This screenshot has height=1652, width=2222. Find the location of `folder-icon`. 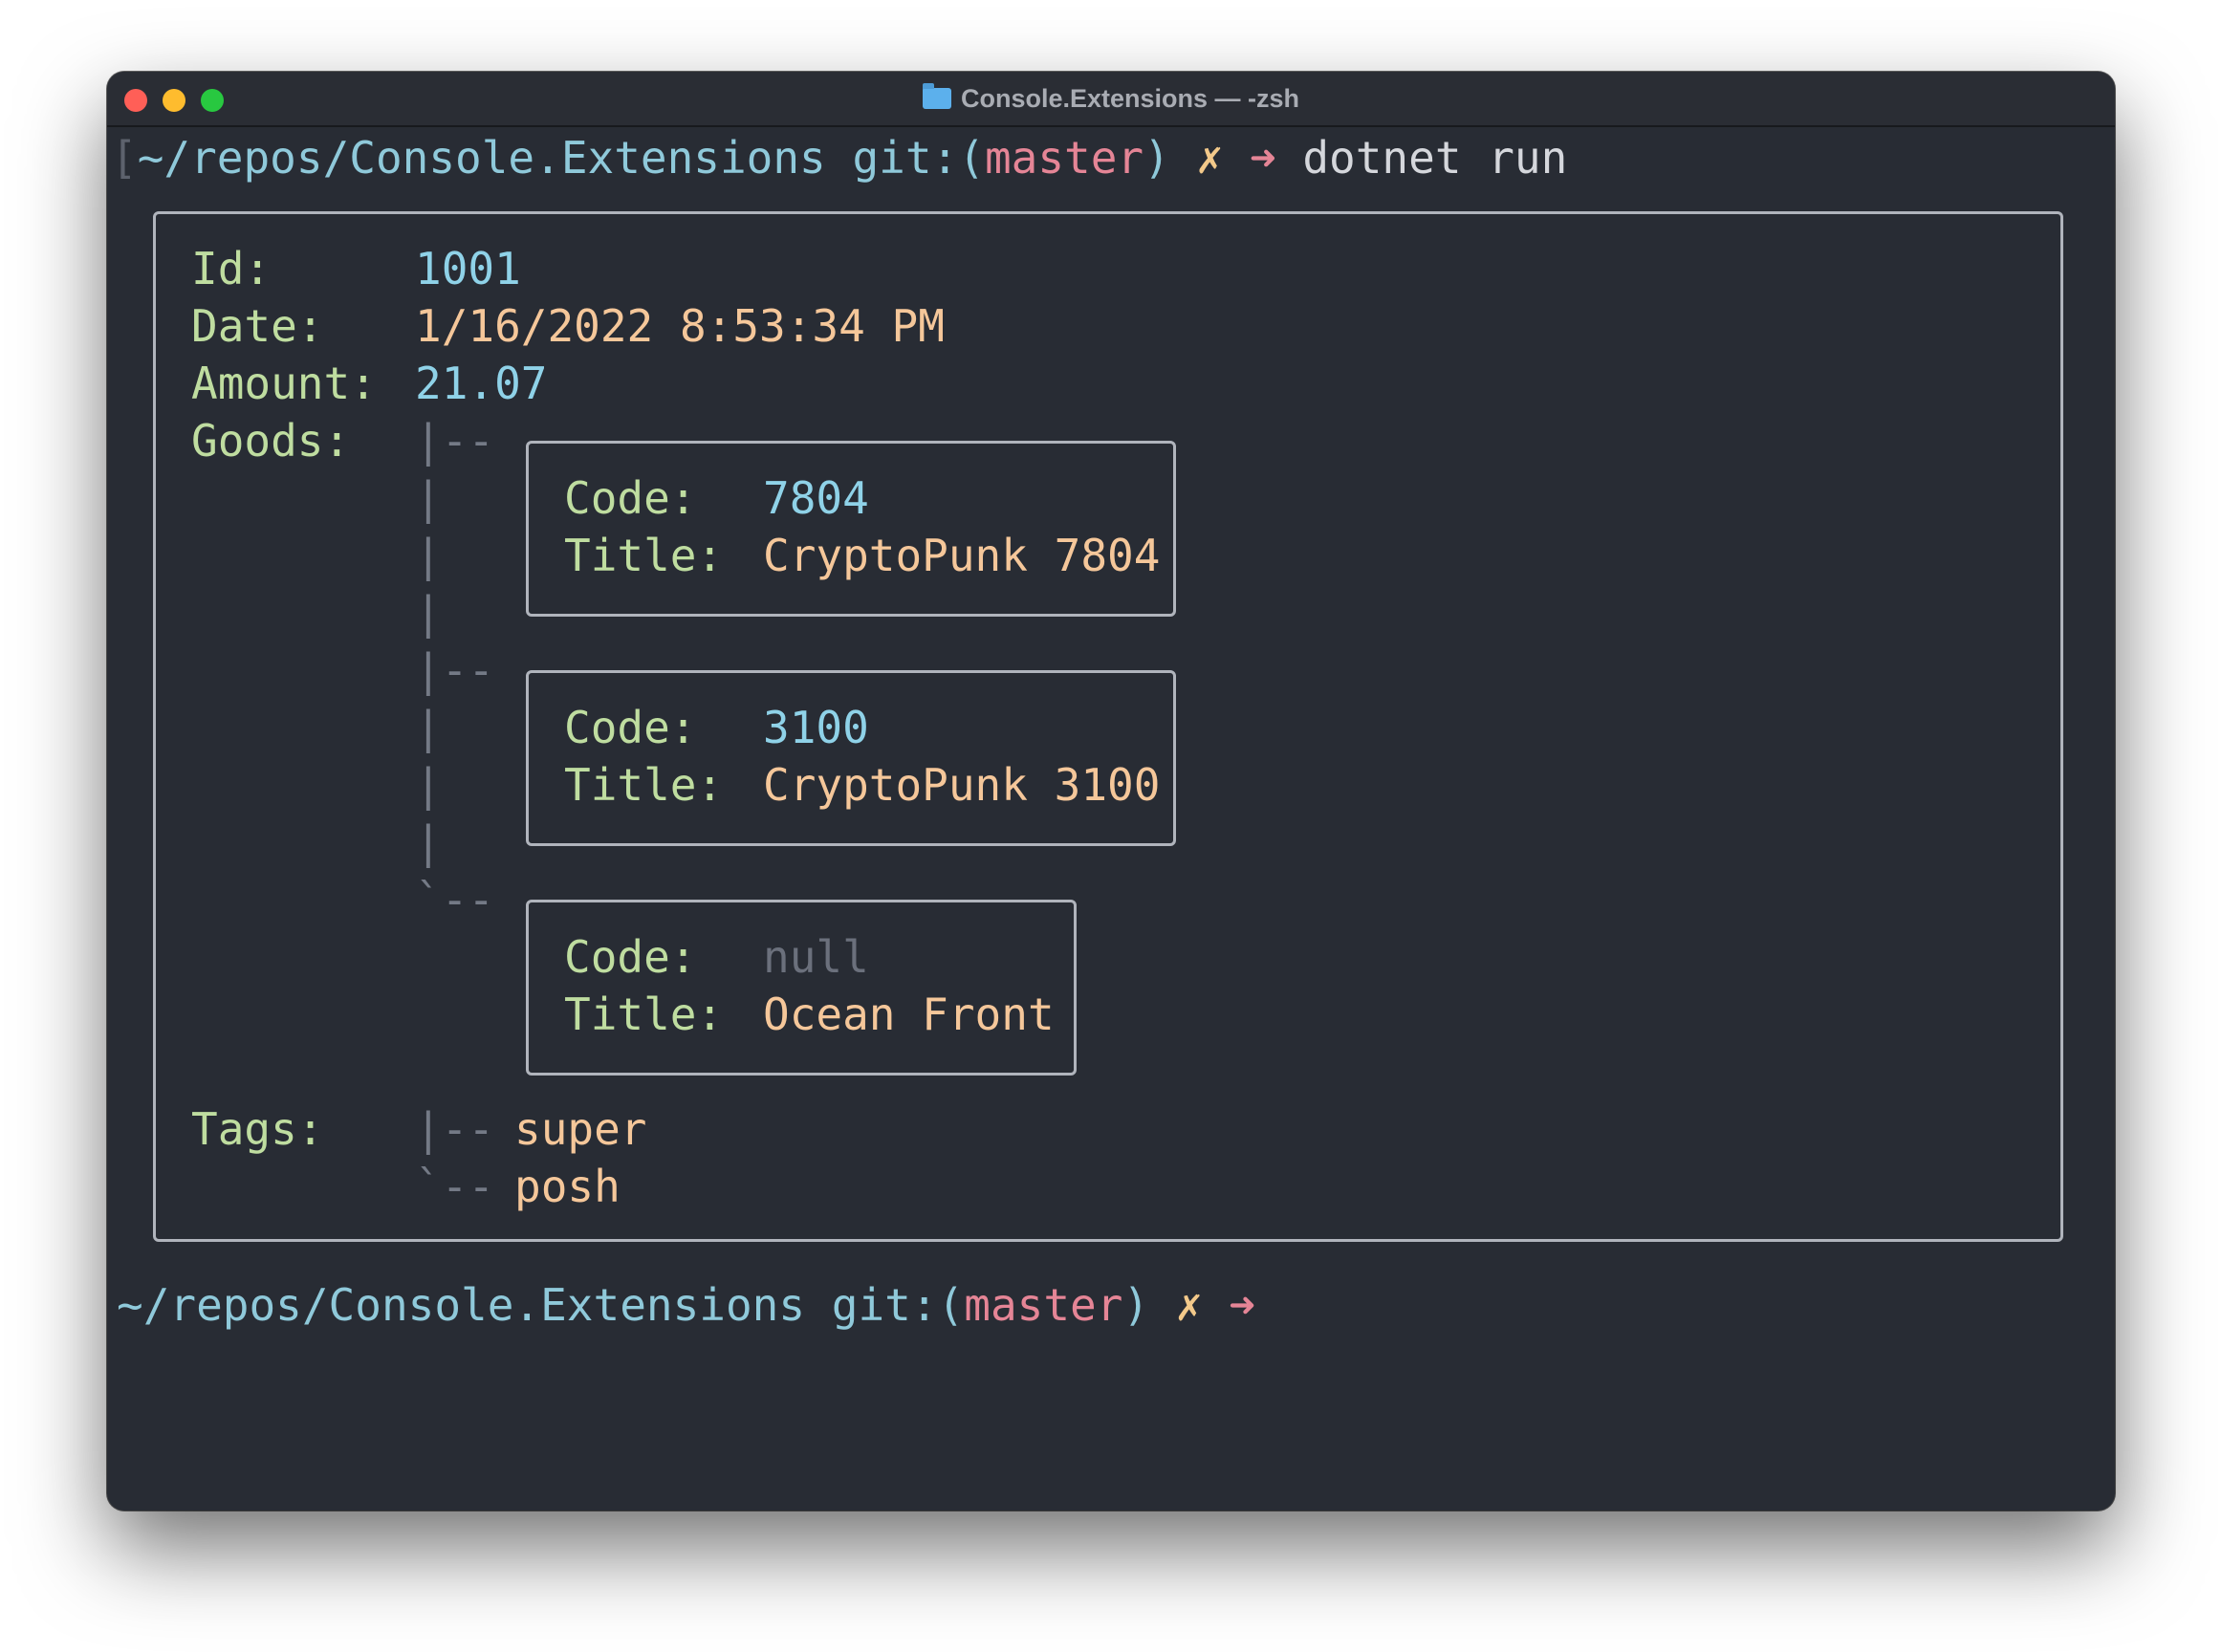

folder-icon is located at coordinates (936, 96).